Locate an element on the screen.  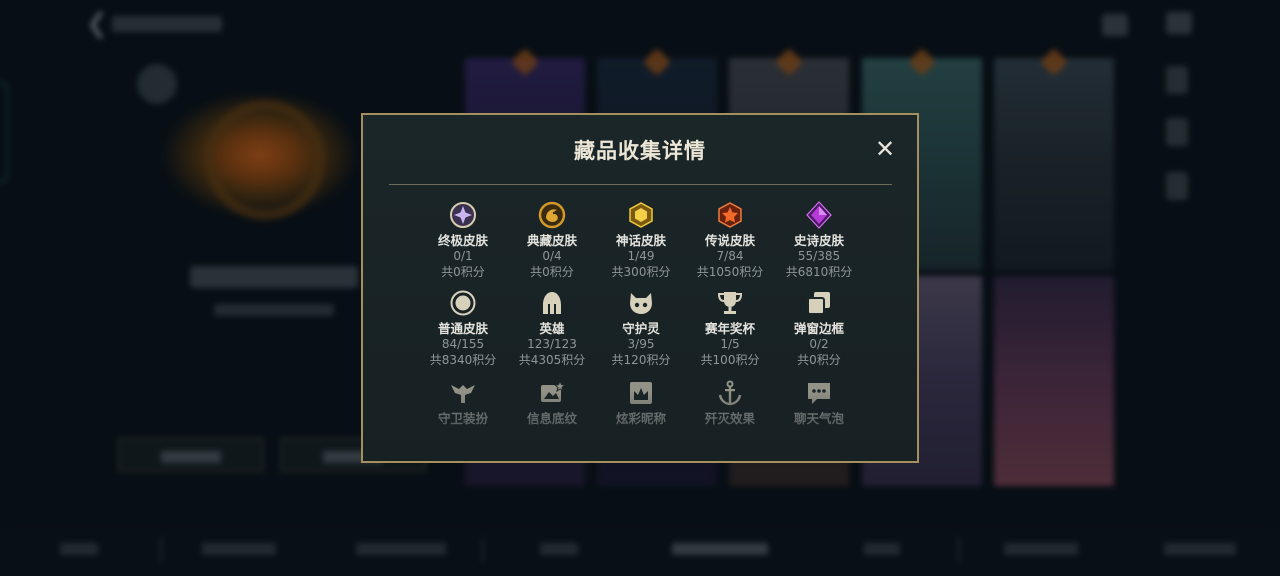
category-chat-bubble: 聊天气泡 is located at coordinates (819, 402).